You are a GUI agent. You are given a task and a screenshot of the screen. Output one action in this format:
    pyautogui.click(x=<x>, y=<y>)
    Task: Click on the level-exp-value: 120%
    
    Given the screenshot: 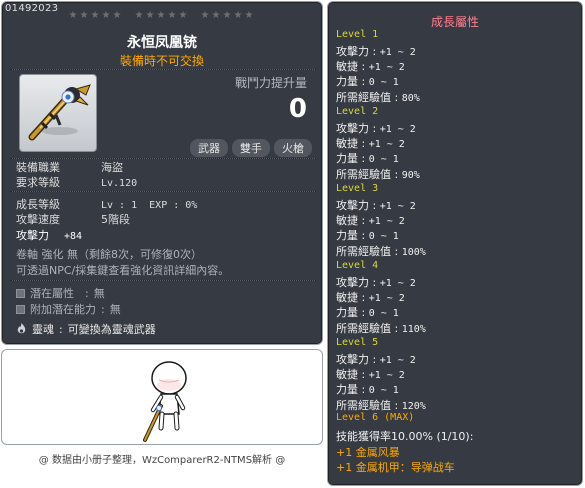 What is the action you would take?
    pyautogui.click(x=413, y=406)
    